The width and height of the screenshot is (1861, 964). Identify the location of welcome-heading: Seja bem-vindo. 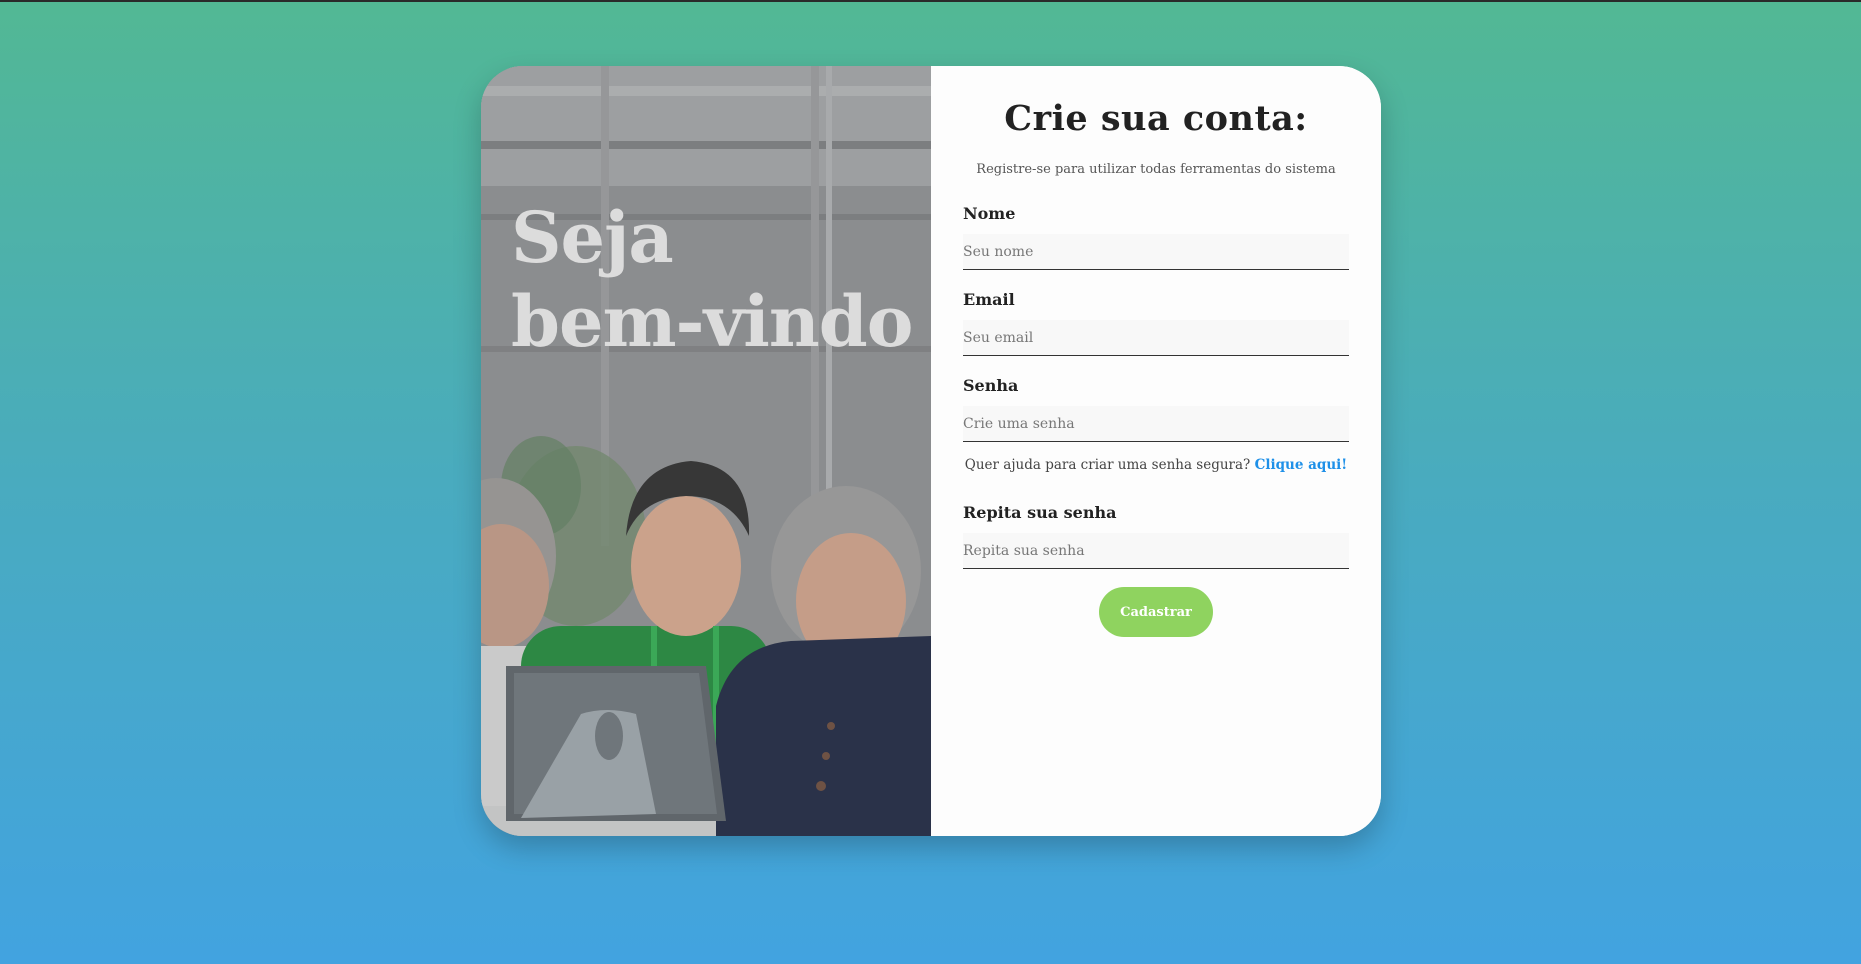
(716, 280).